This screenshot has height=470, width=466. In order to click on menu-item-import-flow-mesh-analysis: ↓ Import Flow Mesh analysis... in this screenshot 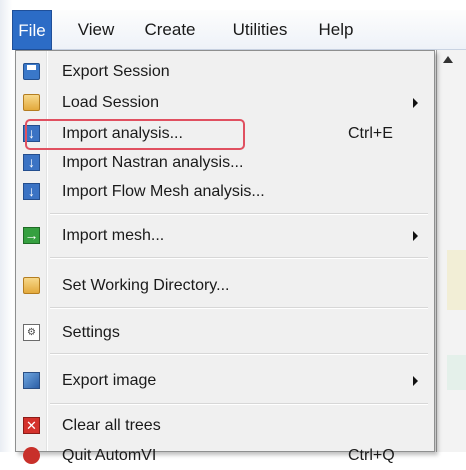, I will do `click(224, 191)`.